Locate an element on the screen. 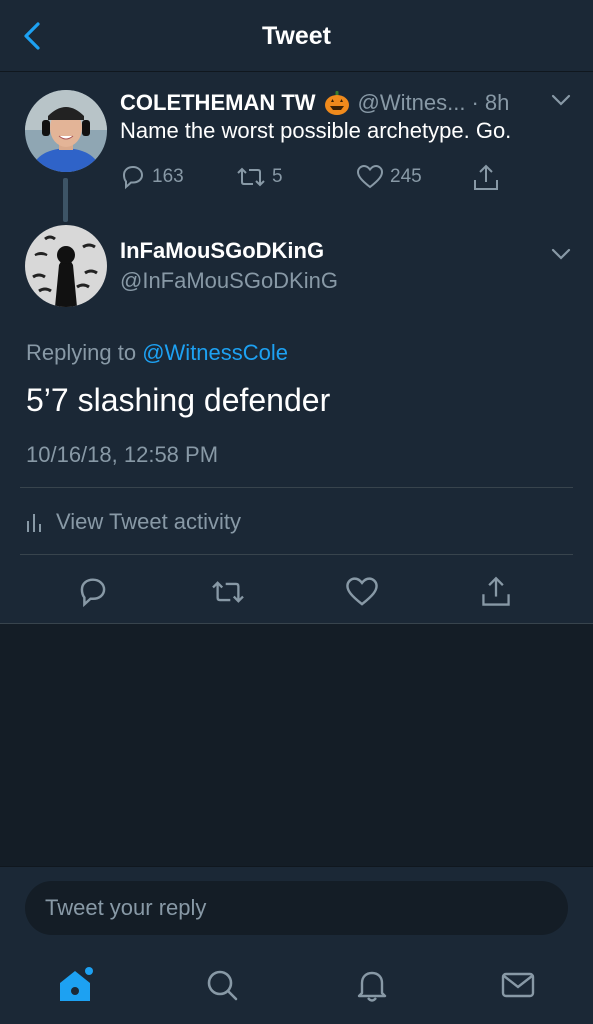  home-icon is located at coordinates (76, 984).